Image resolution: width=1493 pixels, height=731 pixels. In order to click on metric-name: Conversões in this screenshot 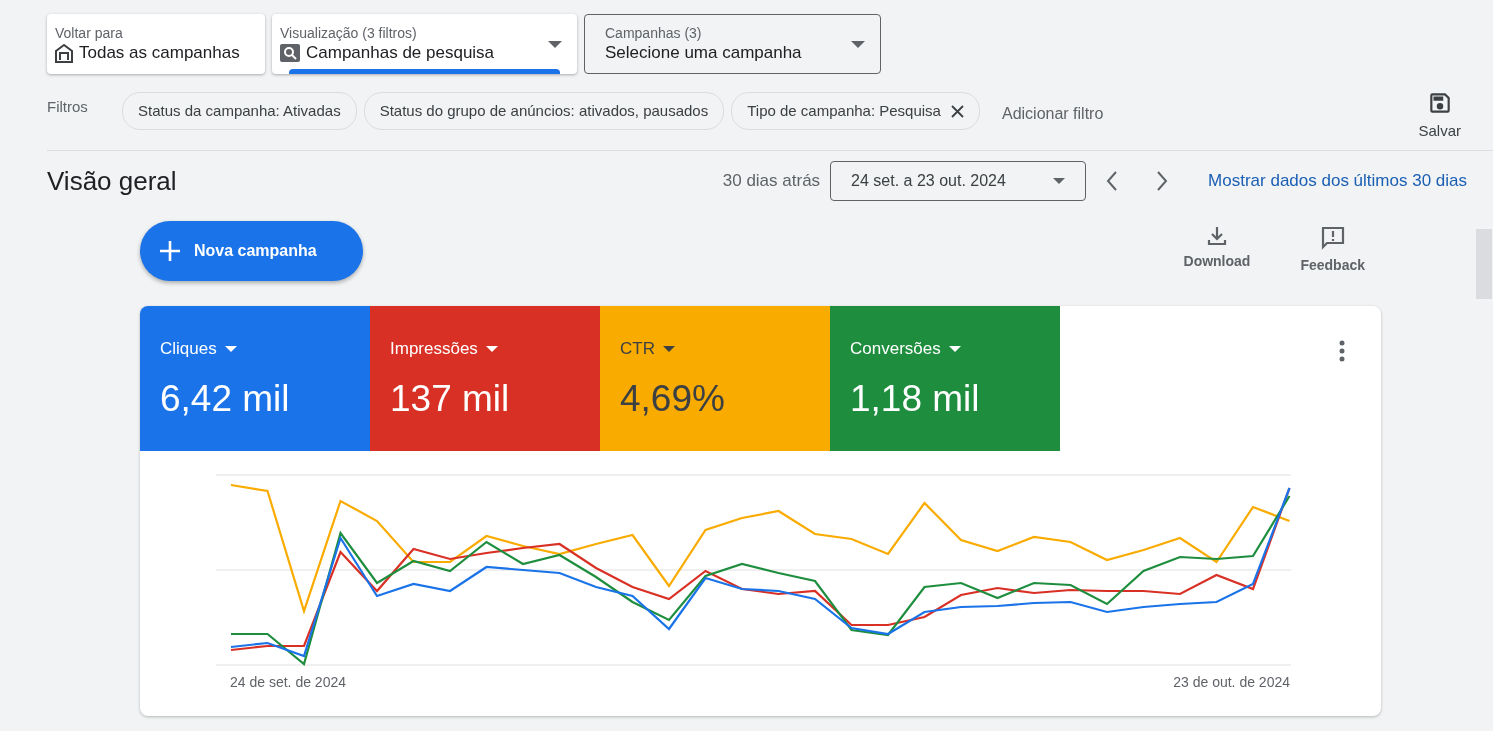, I will do `click(945, 349)`.